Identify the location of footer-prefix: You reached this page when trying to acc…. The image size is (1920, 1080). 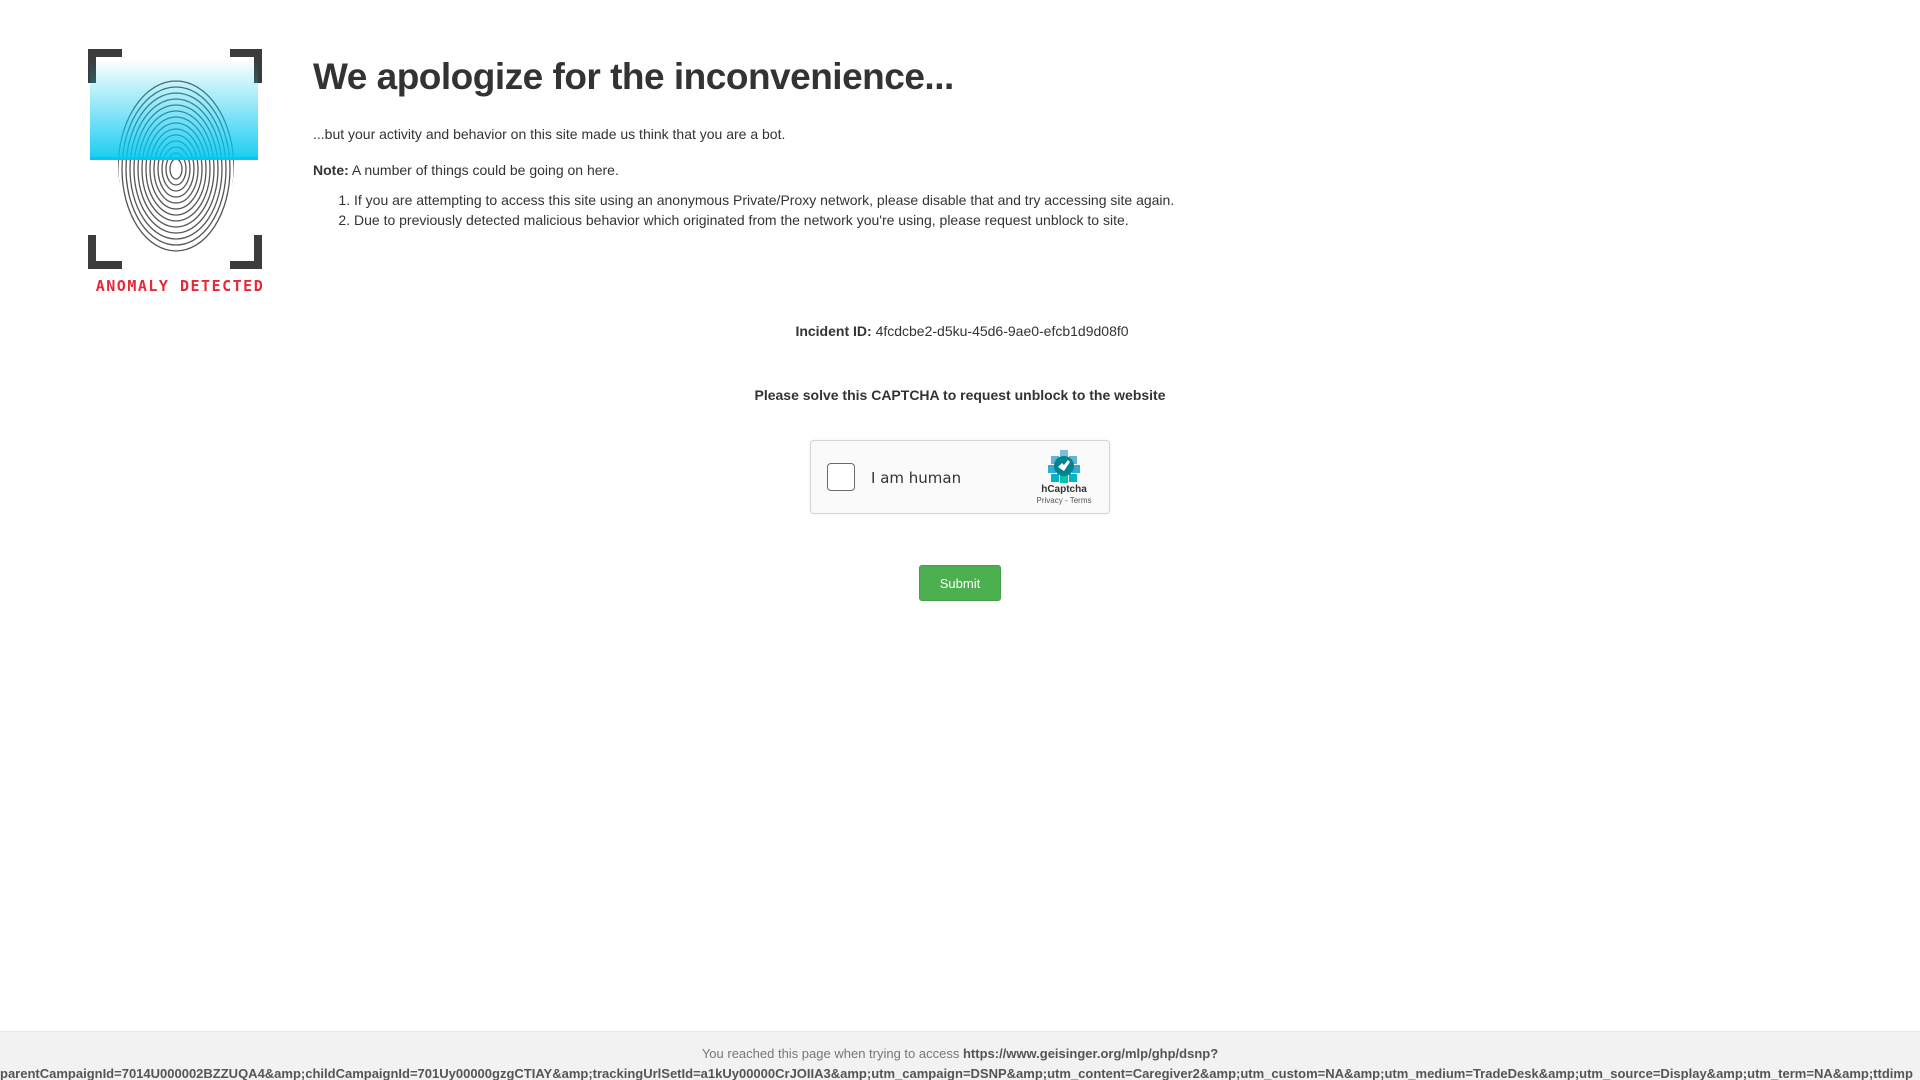
(832, 1053).